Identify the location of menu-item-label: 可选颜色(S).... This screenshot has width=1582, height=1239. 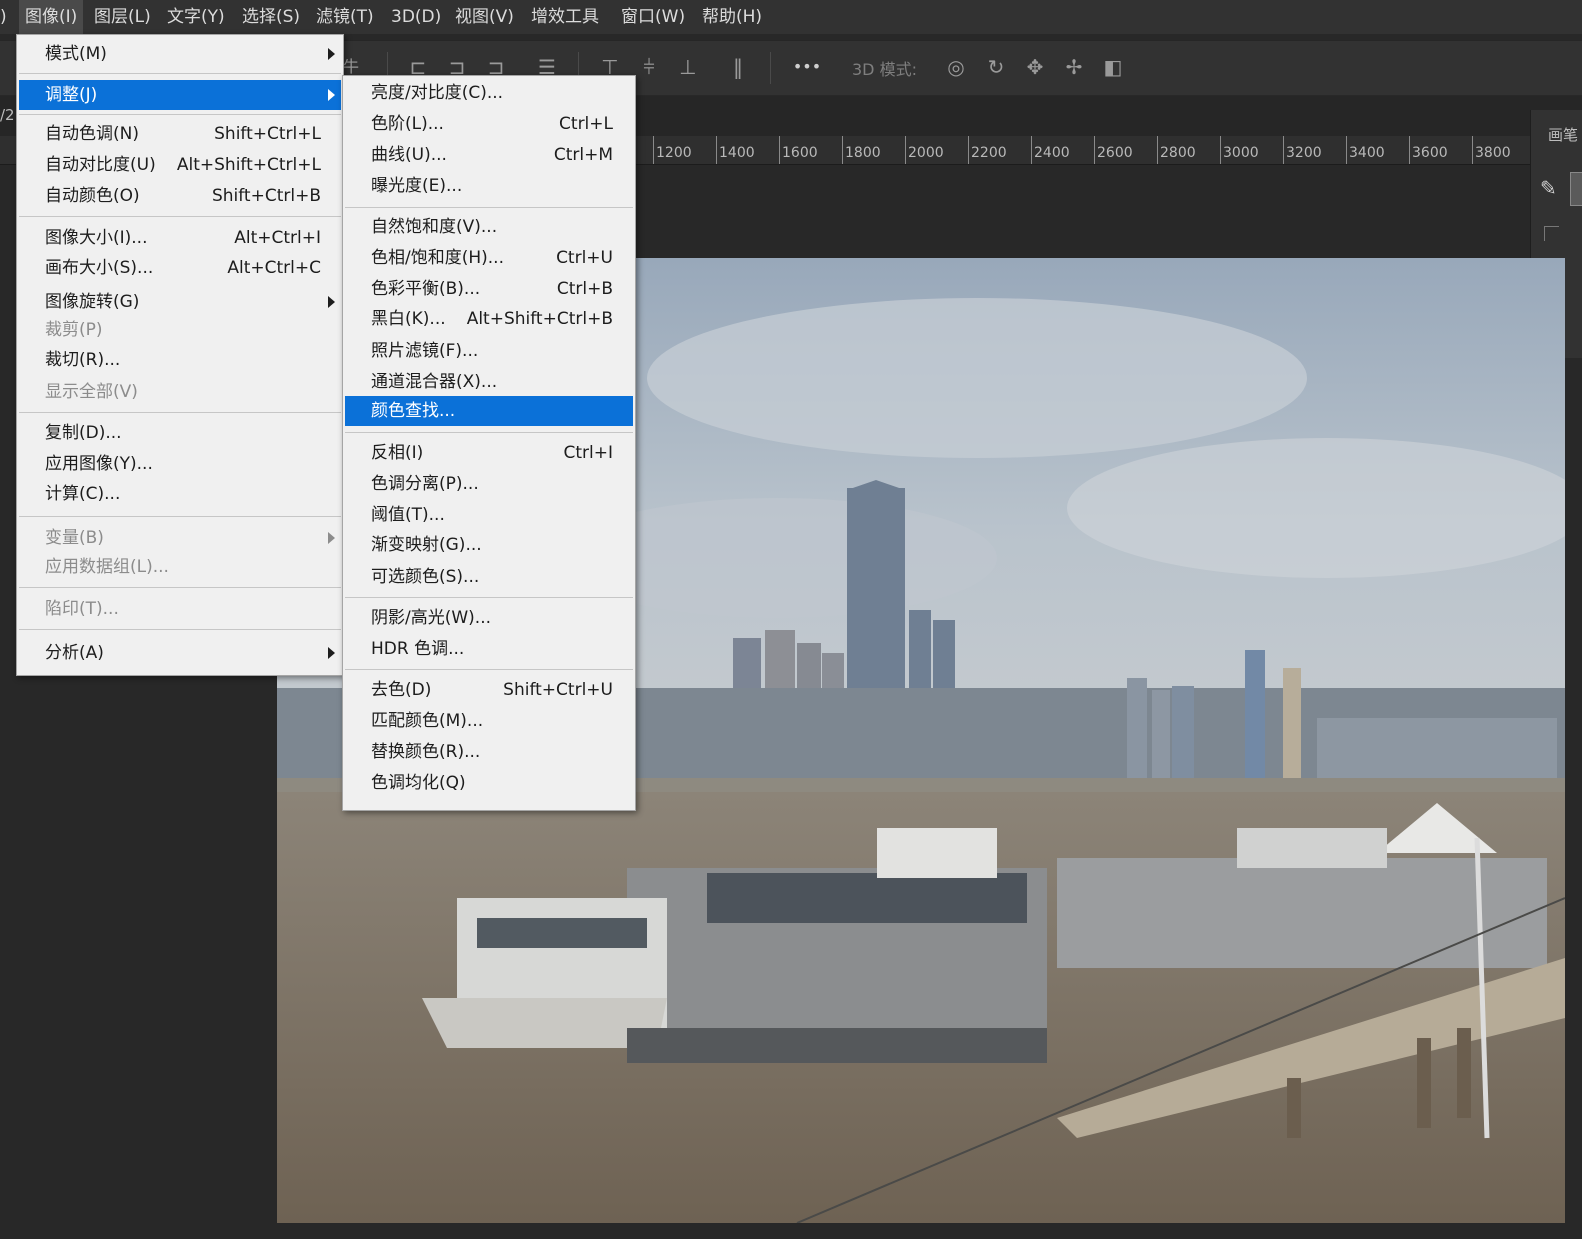
(425, 577).